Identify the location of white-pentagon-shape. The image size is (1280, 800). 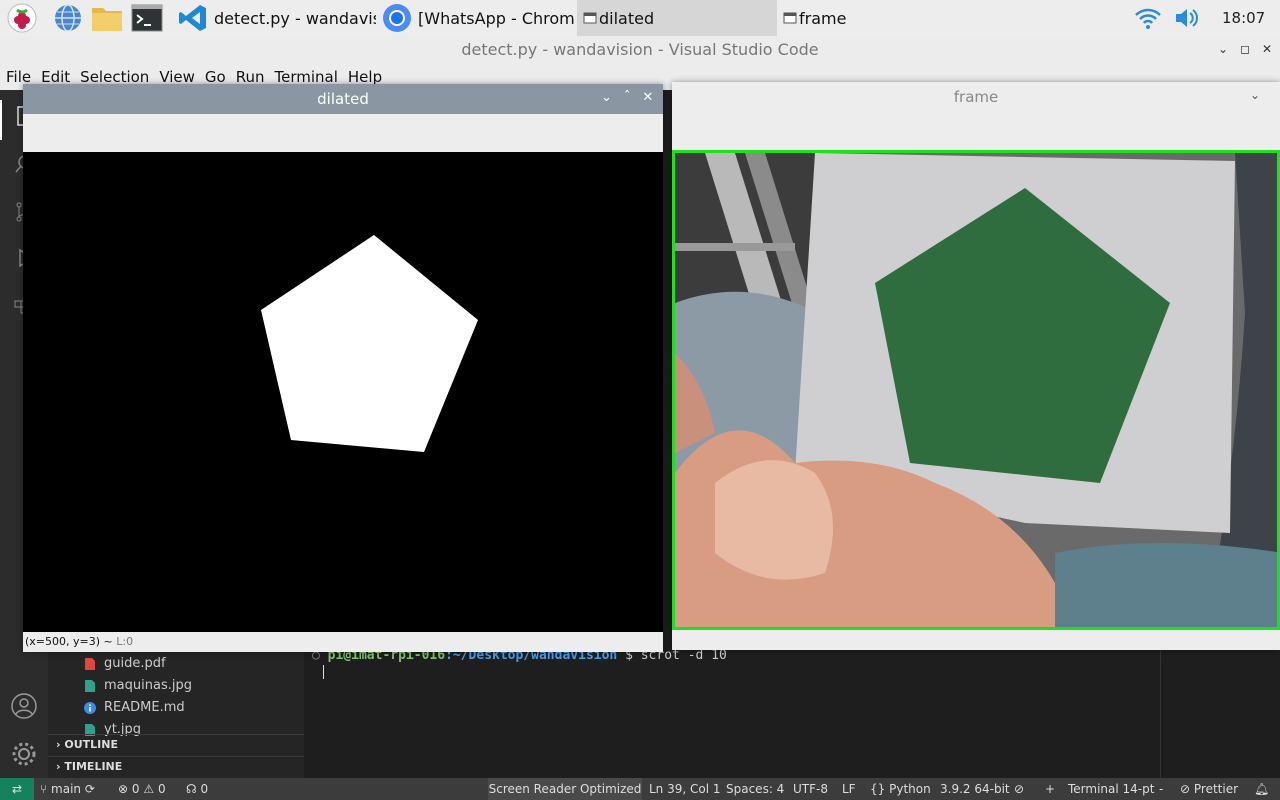
(369, 343).